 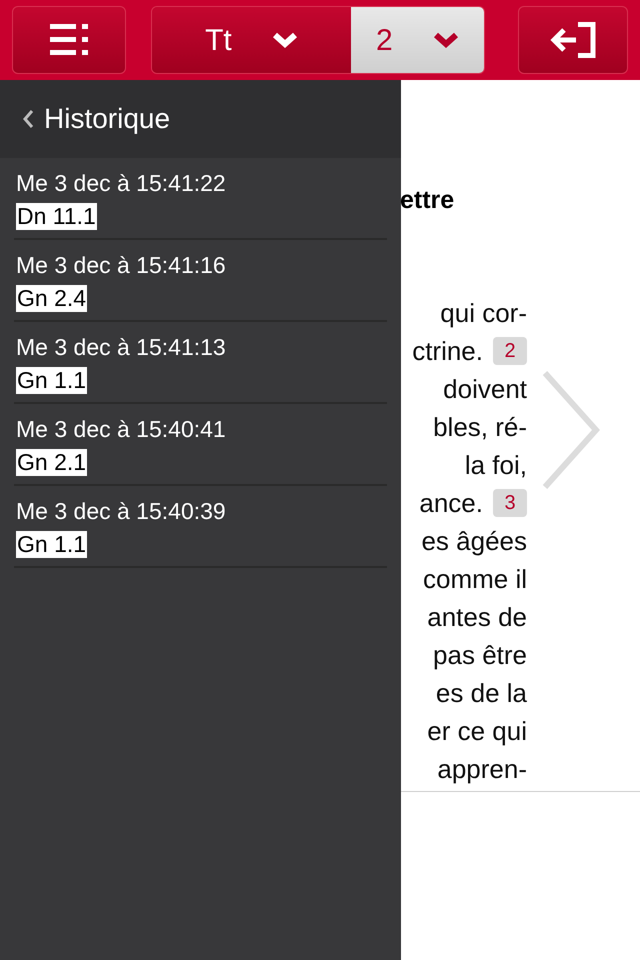 What do you see at coordinates (483, 313) in the screenshot?
I see `text-line: qui cor-` at bounding box center [483, 313].